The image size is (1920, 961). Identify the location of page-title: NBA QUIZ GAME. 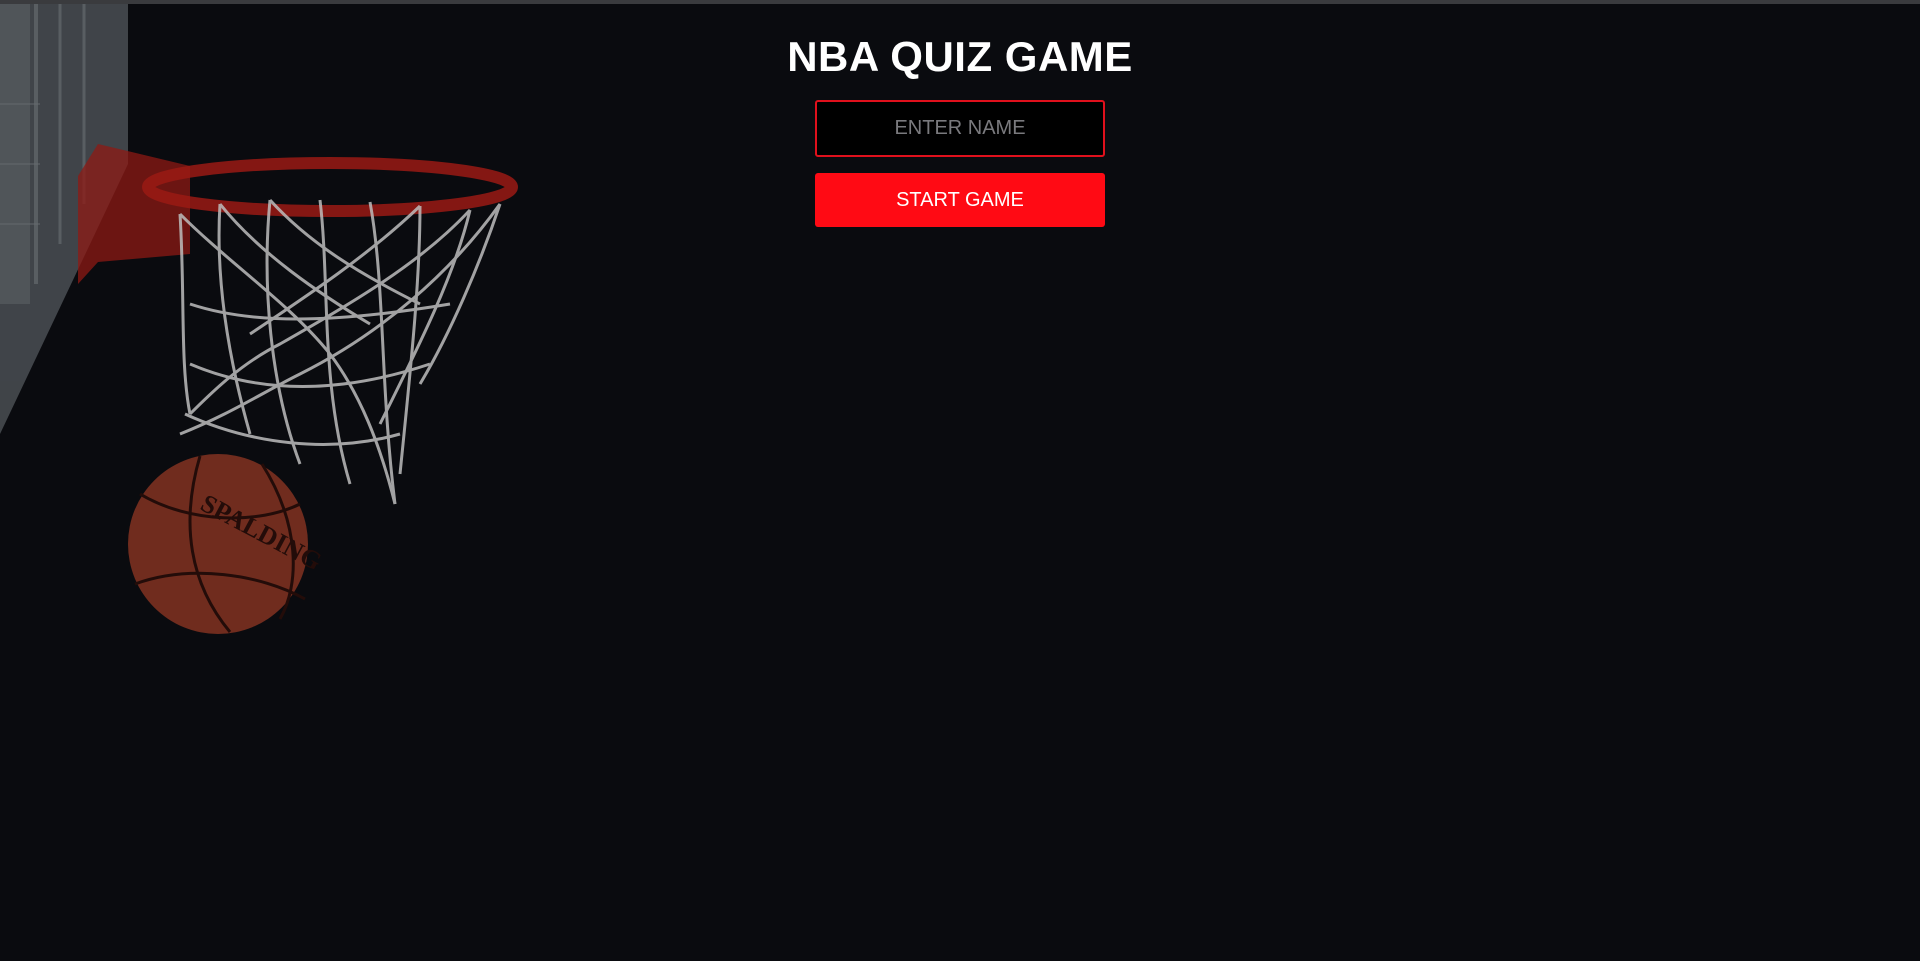
(960, 56).